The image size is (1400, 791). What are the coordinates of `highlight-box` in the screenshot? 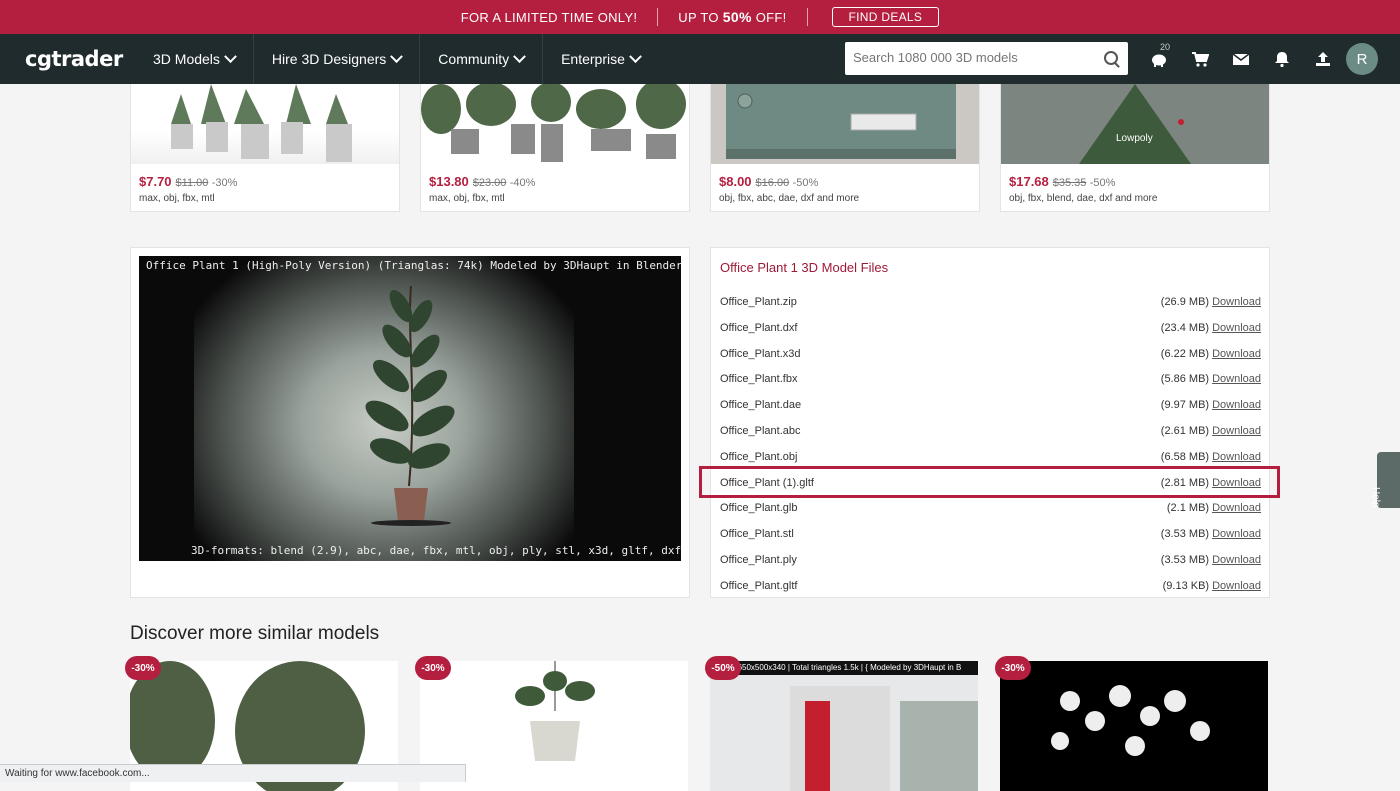 It's located at (989, 482).